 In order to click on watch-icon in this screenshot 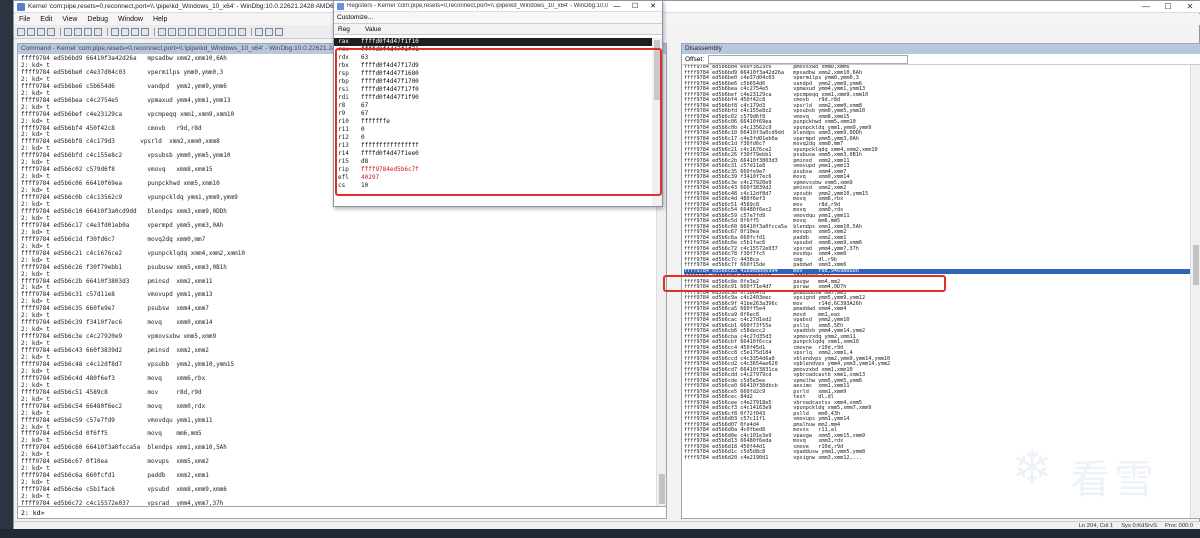, I will do `click(182, 31)`.